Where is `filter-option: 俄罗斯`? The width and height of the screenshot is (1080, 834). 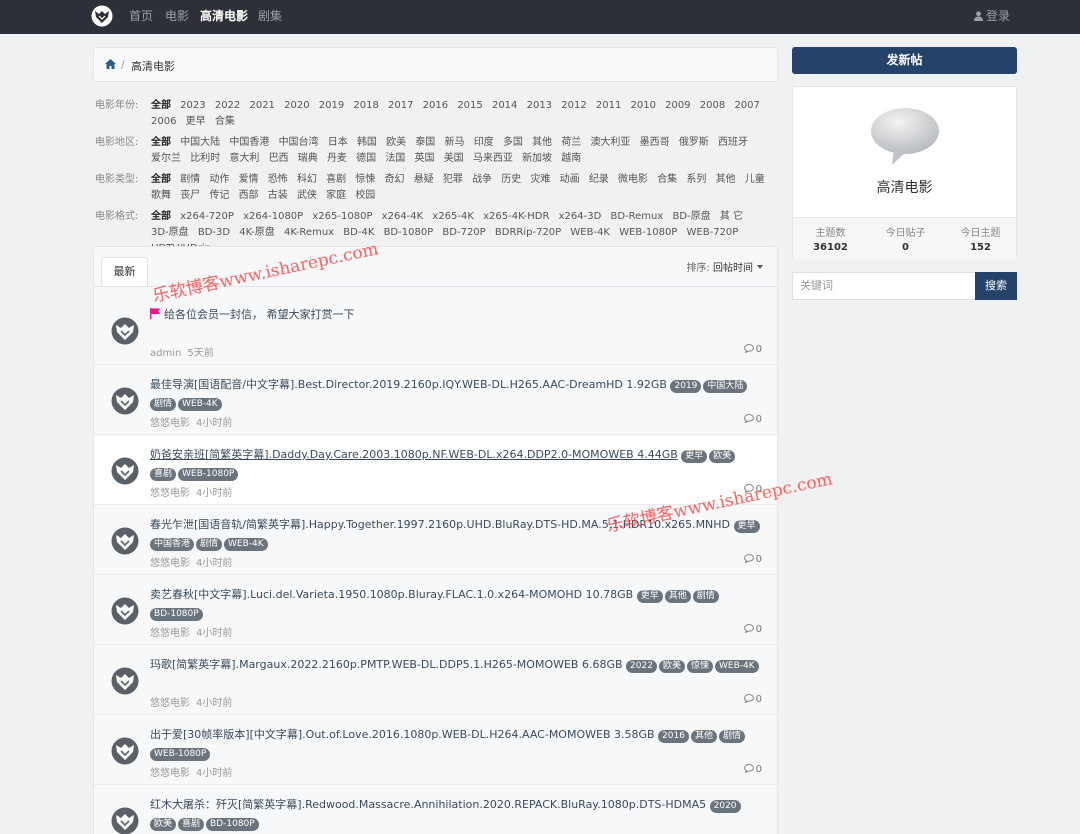
filter-option: 俄罗斯 is located at coordinates (694, 142).